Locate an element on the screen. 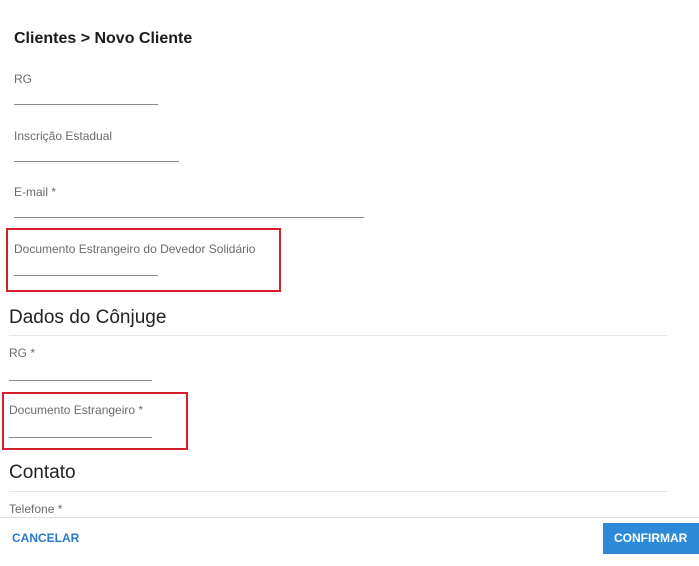  inscricao-estadual-label: Inscrição Estadual is located at coordinates (63, 136).